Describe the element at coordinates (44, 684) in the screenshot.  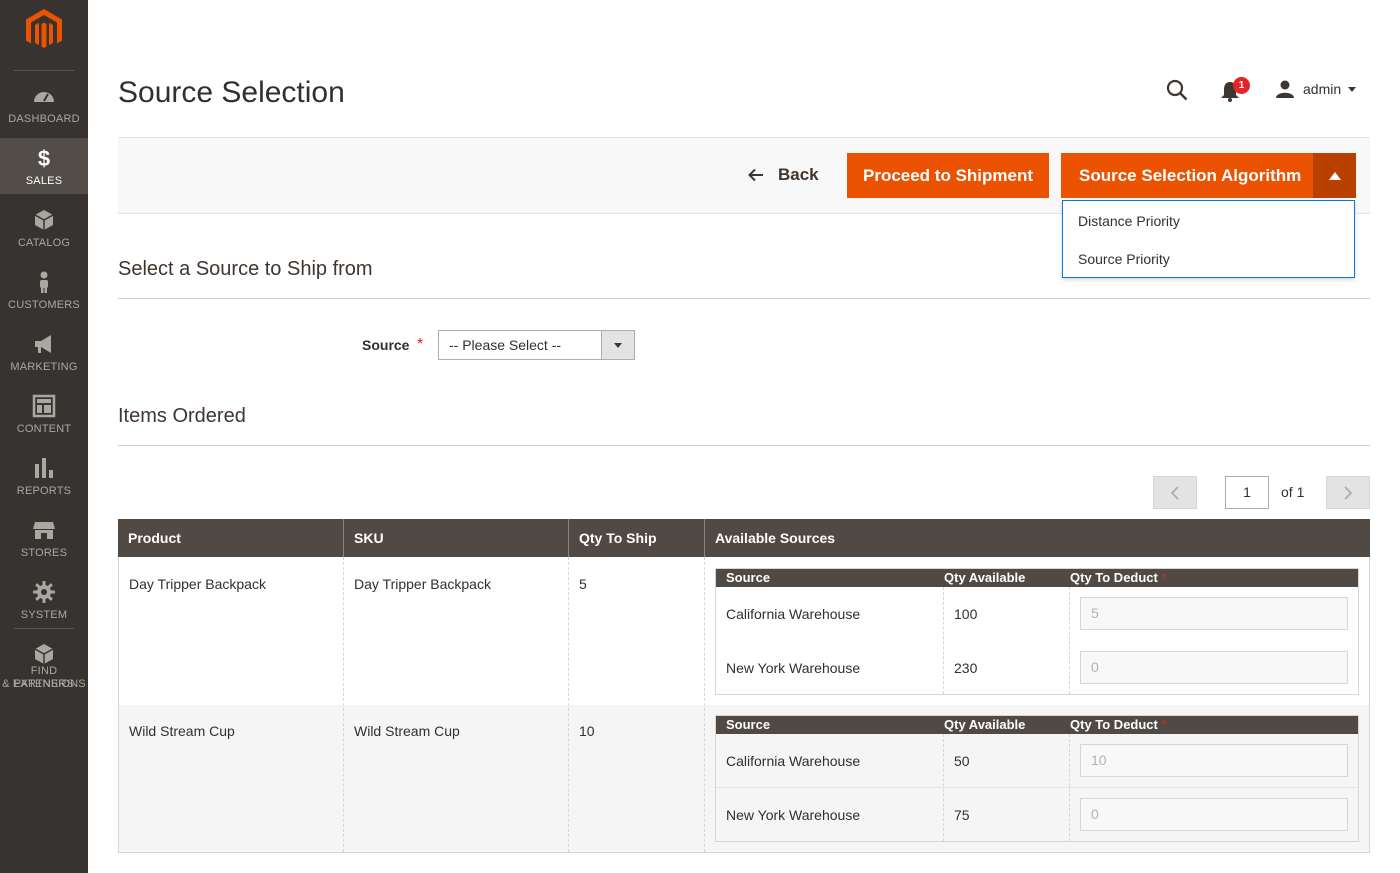
I see `sidebar-item-label: & EXTENSIONS` at that location.